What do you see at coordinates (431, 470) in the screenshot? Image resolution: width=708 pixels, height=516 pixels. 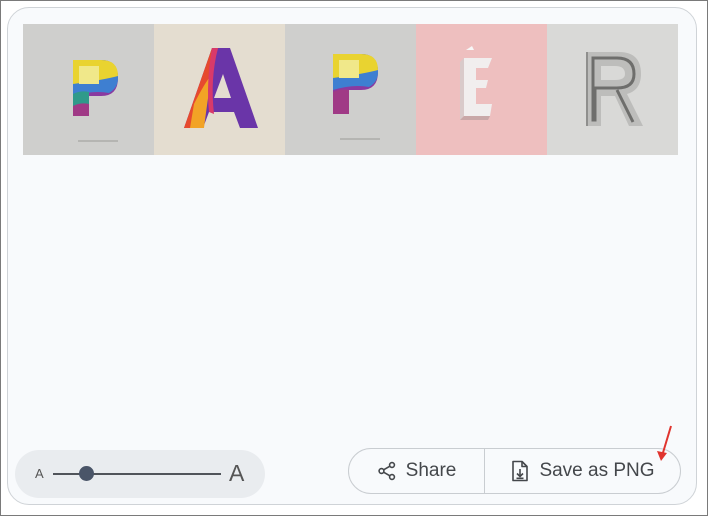 I see `share-label: Share` at bounding box center [431, 470].